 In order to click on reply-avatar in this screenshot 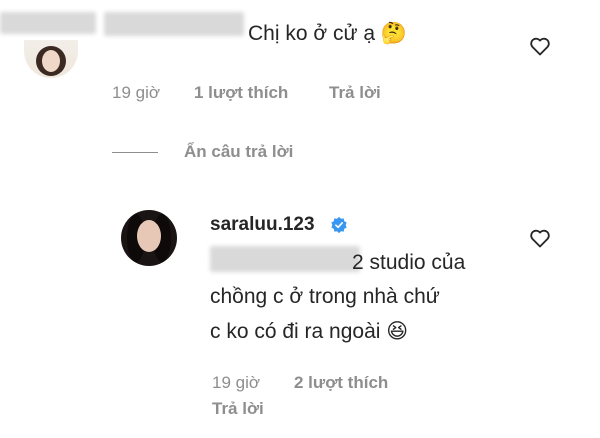, I will do `click(149, 238)`.